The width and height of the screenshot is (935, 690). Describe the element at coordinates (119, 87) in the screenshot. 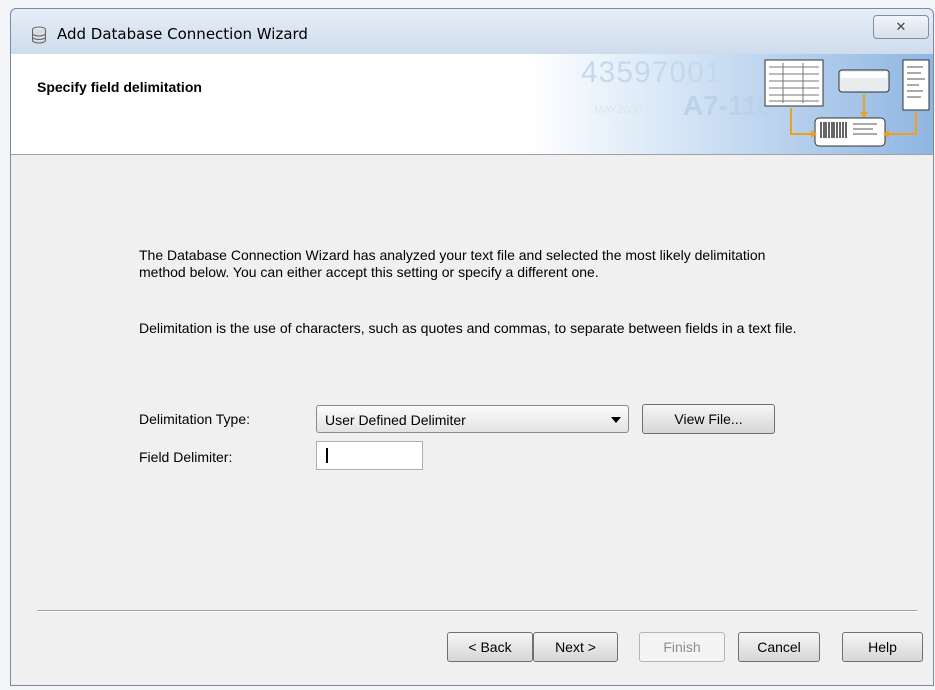

I see `page-title: Specify field delimitation` at that location.